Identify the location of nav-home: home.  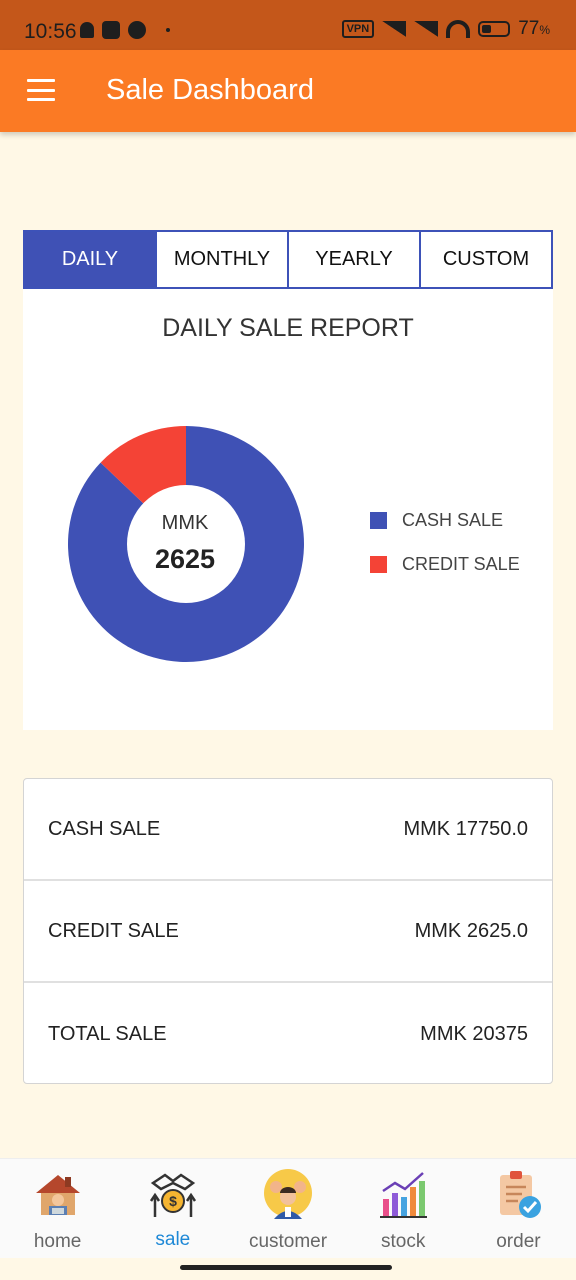
(57, 1208).